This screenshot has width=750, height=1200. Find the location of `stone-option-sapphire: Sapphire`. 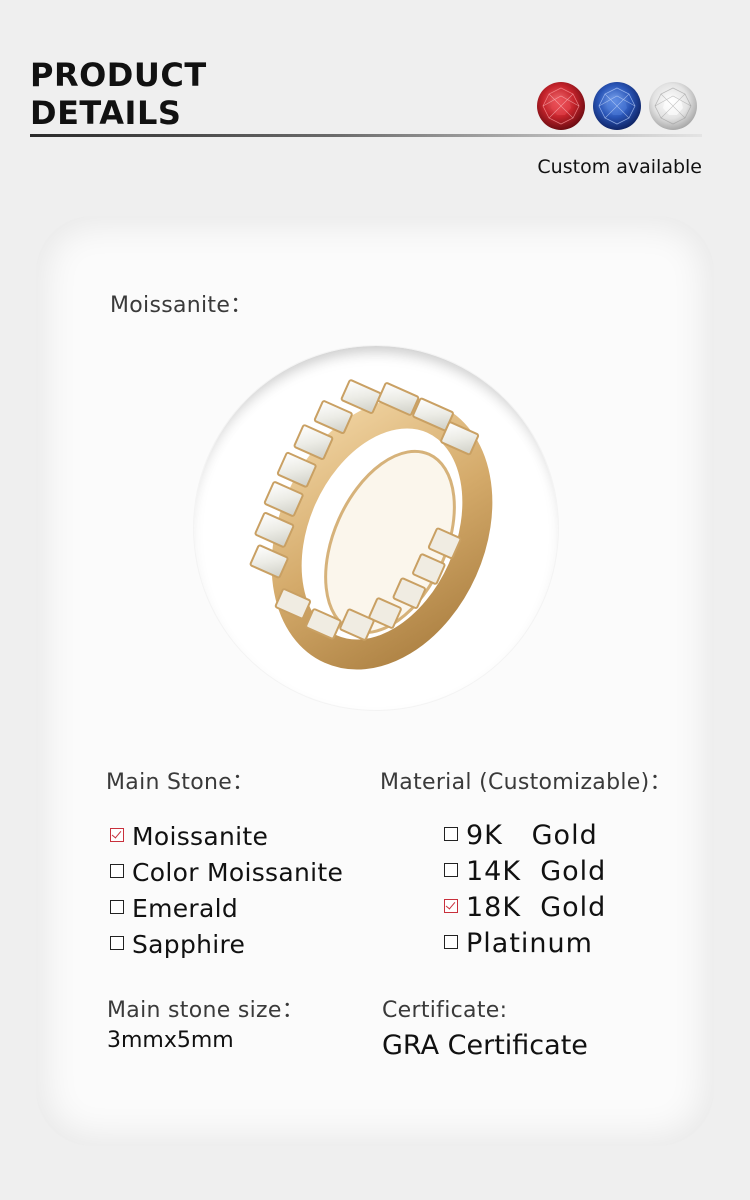

stone-option-sapphire: Sapphire is located at coordinates (177, 944).